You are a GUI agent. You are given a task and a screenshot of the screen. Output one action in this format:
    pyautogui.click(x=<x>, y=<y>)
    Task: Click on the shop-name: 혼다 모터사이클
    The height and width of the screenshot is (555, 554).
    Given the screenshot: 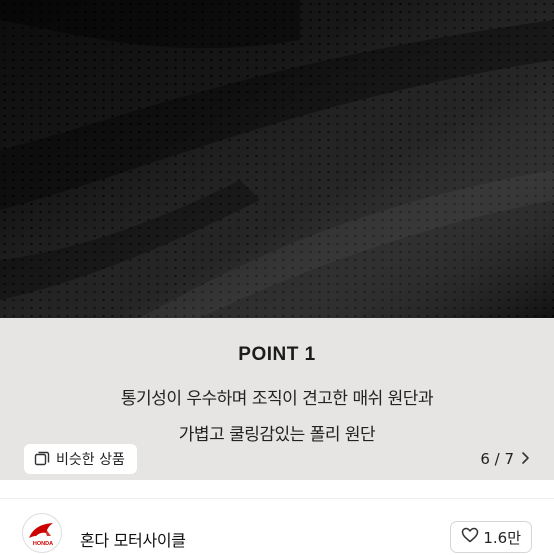 What is the action you would take?
    pyautogui.click(x=133, y=539)
    